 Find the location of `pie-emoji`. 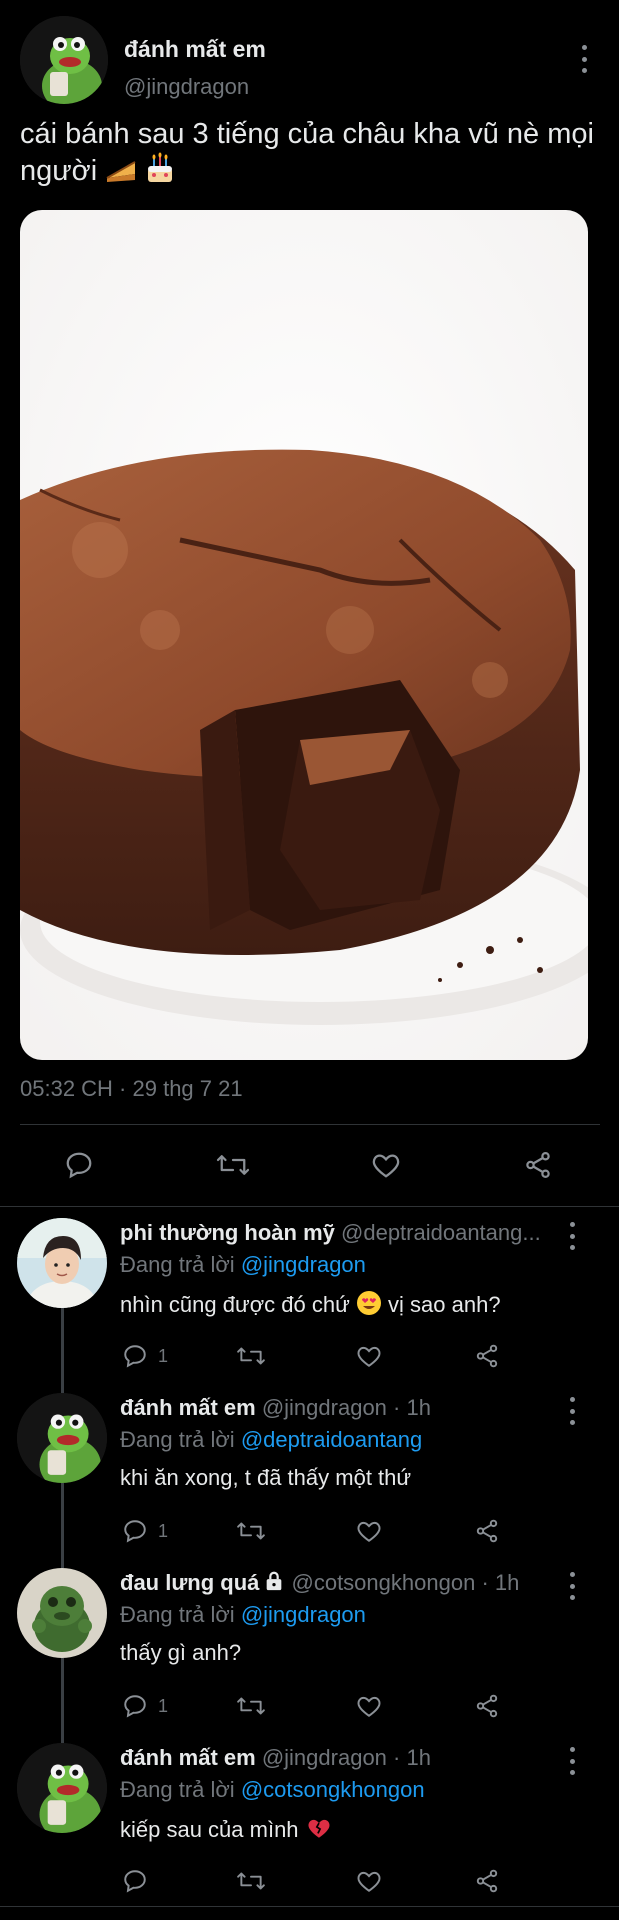

pie-emoji is located at coordinates (121, 173).